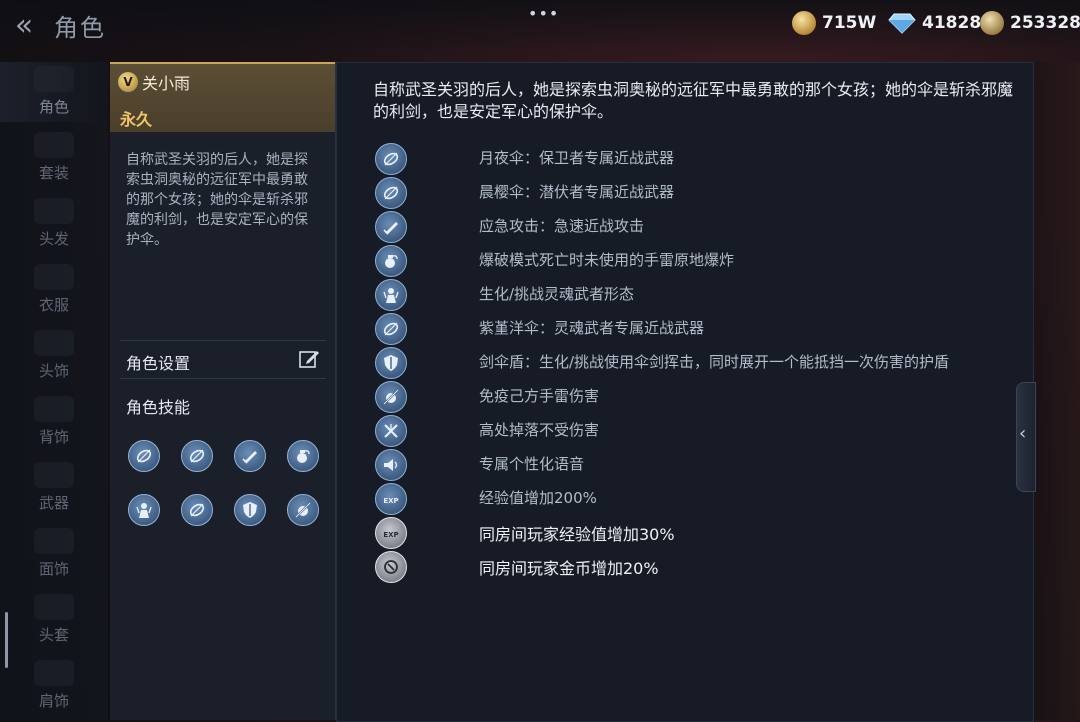  I want to click on skill-shield-icon, so click(250, 510).